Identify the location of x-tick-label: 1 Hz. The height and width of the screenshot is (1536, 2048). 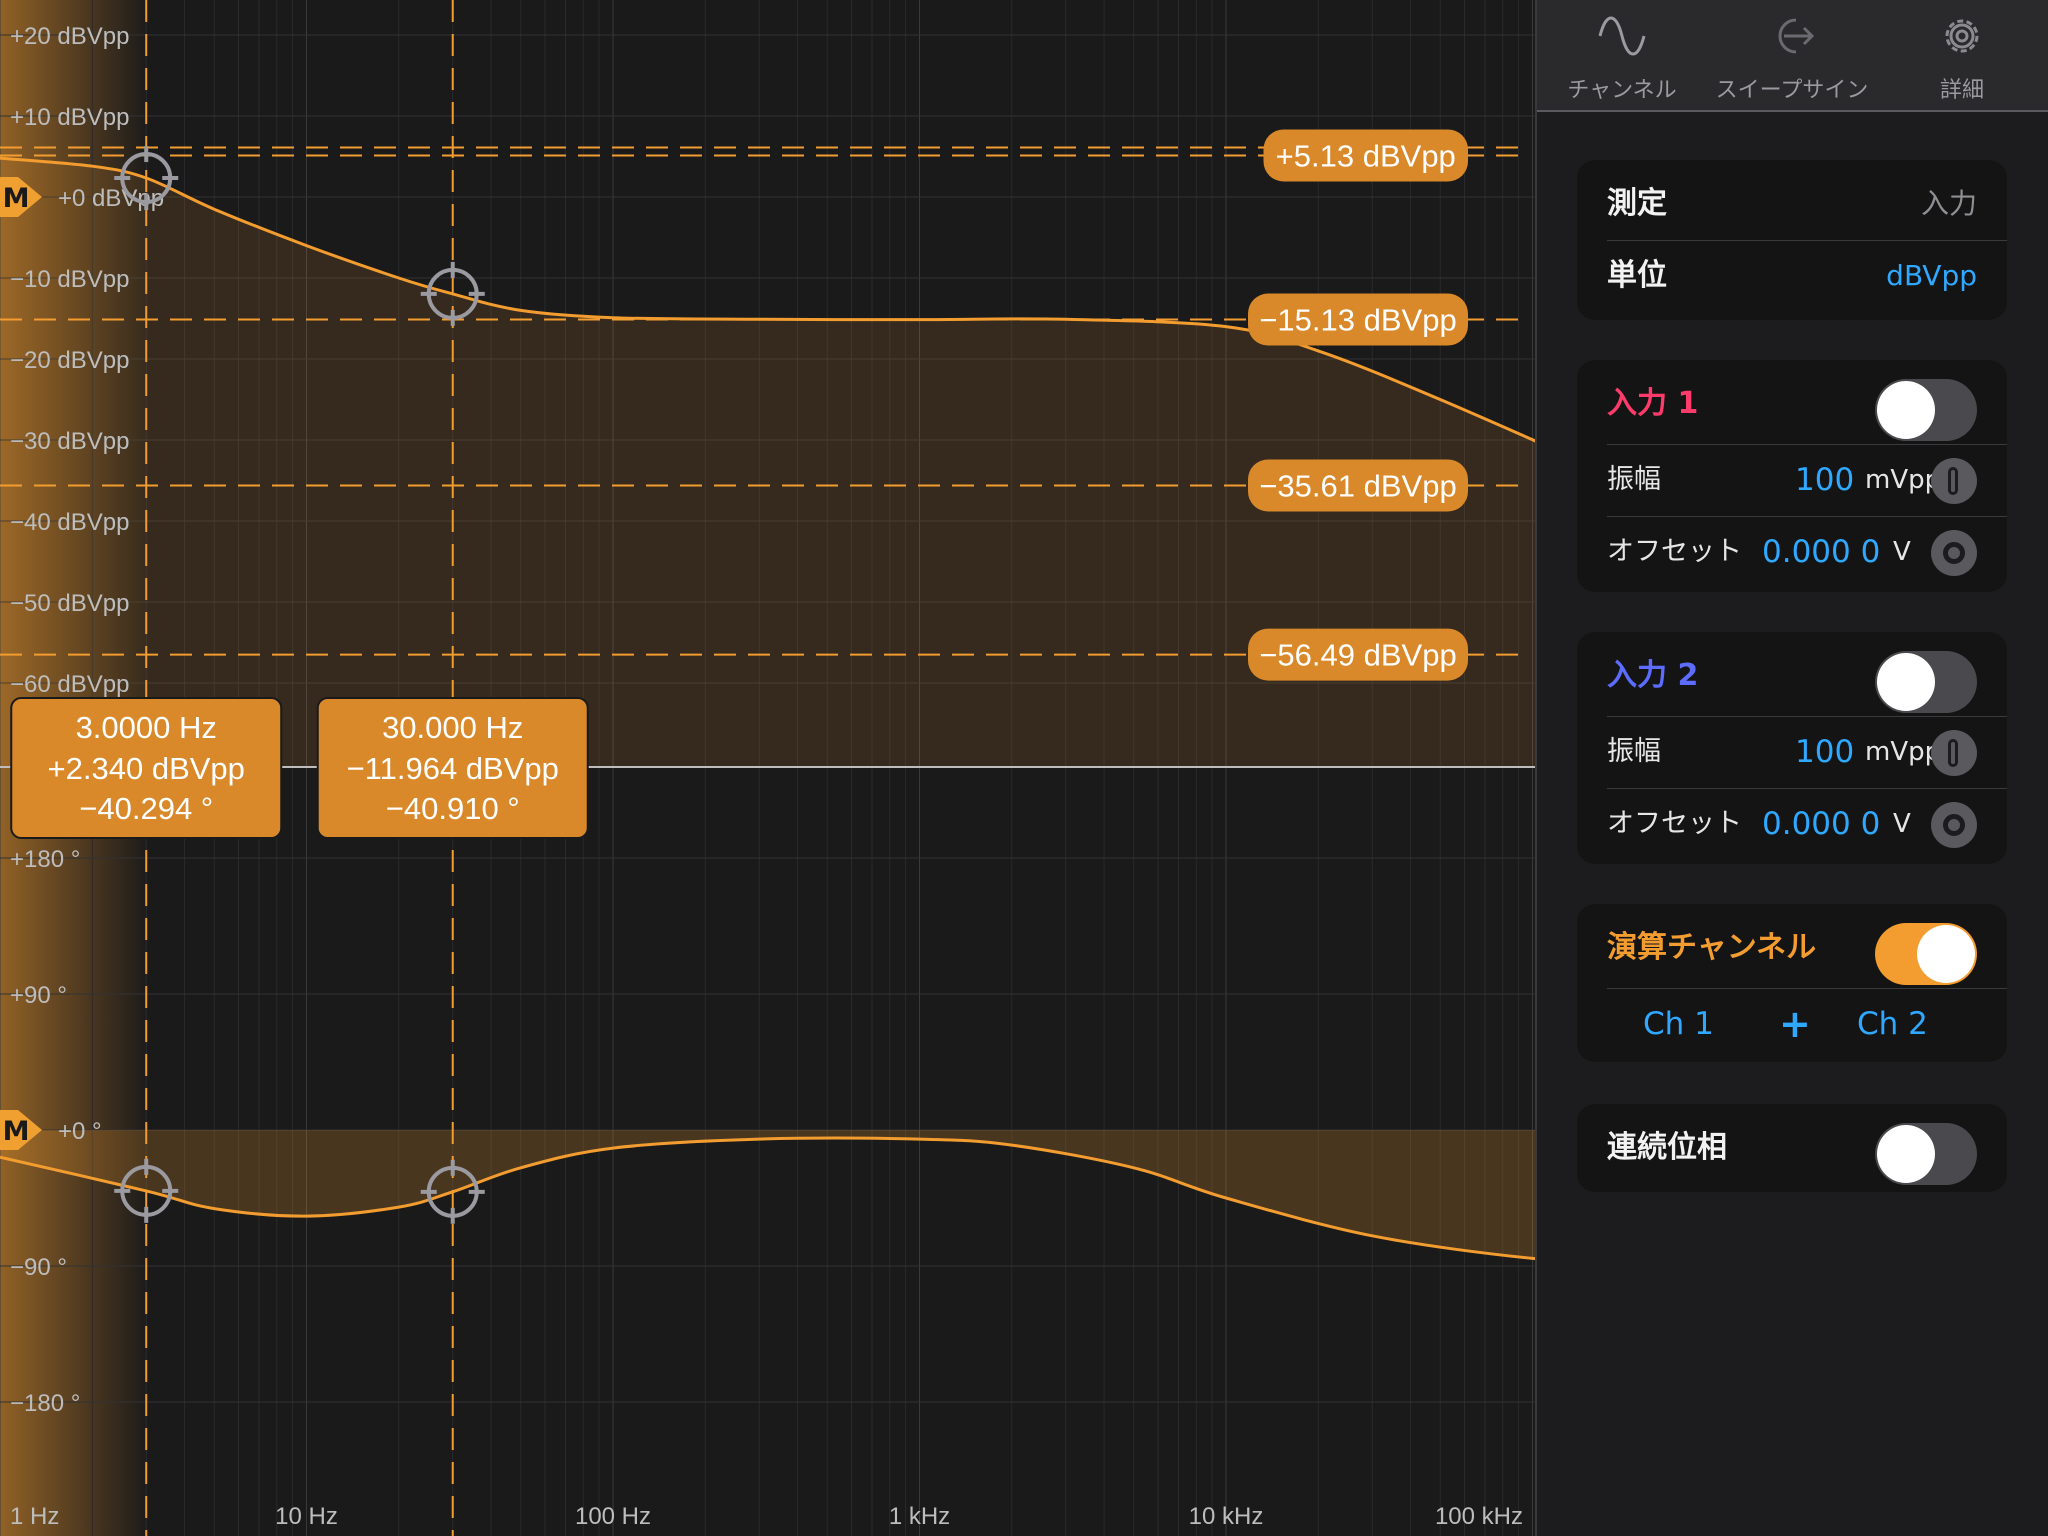
(34, 1516).